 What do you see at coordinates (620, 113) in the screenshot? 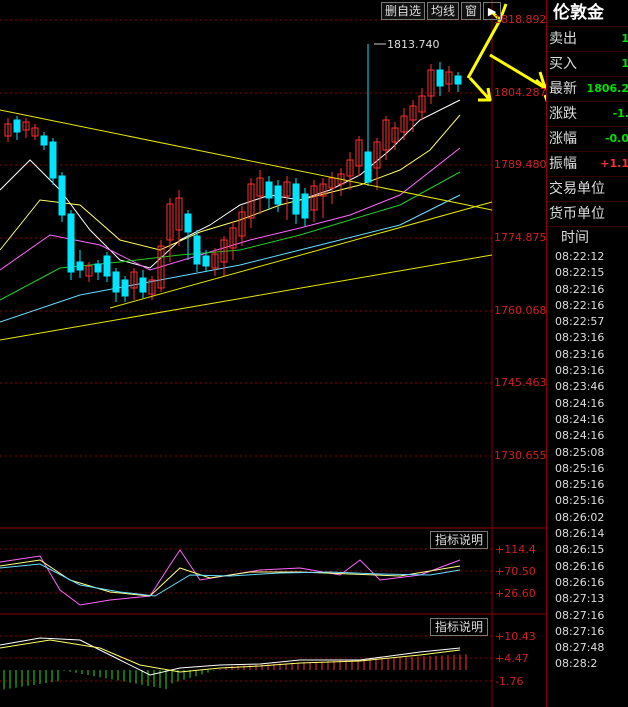
I see `change-value: -1.` at bounding box center [620, 113].